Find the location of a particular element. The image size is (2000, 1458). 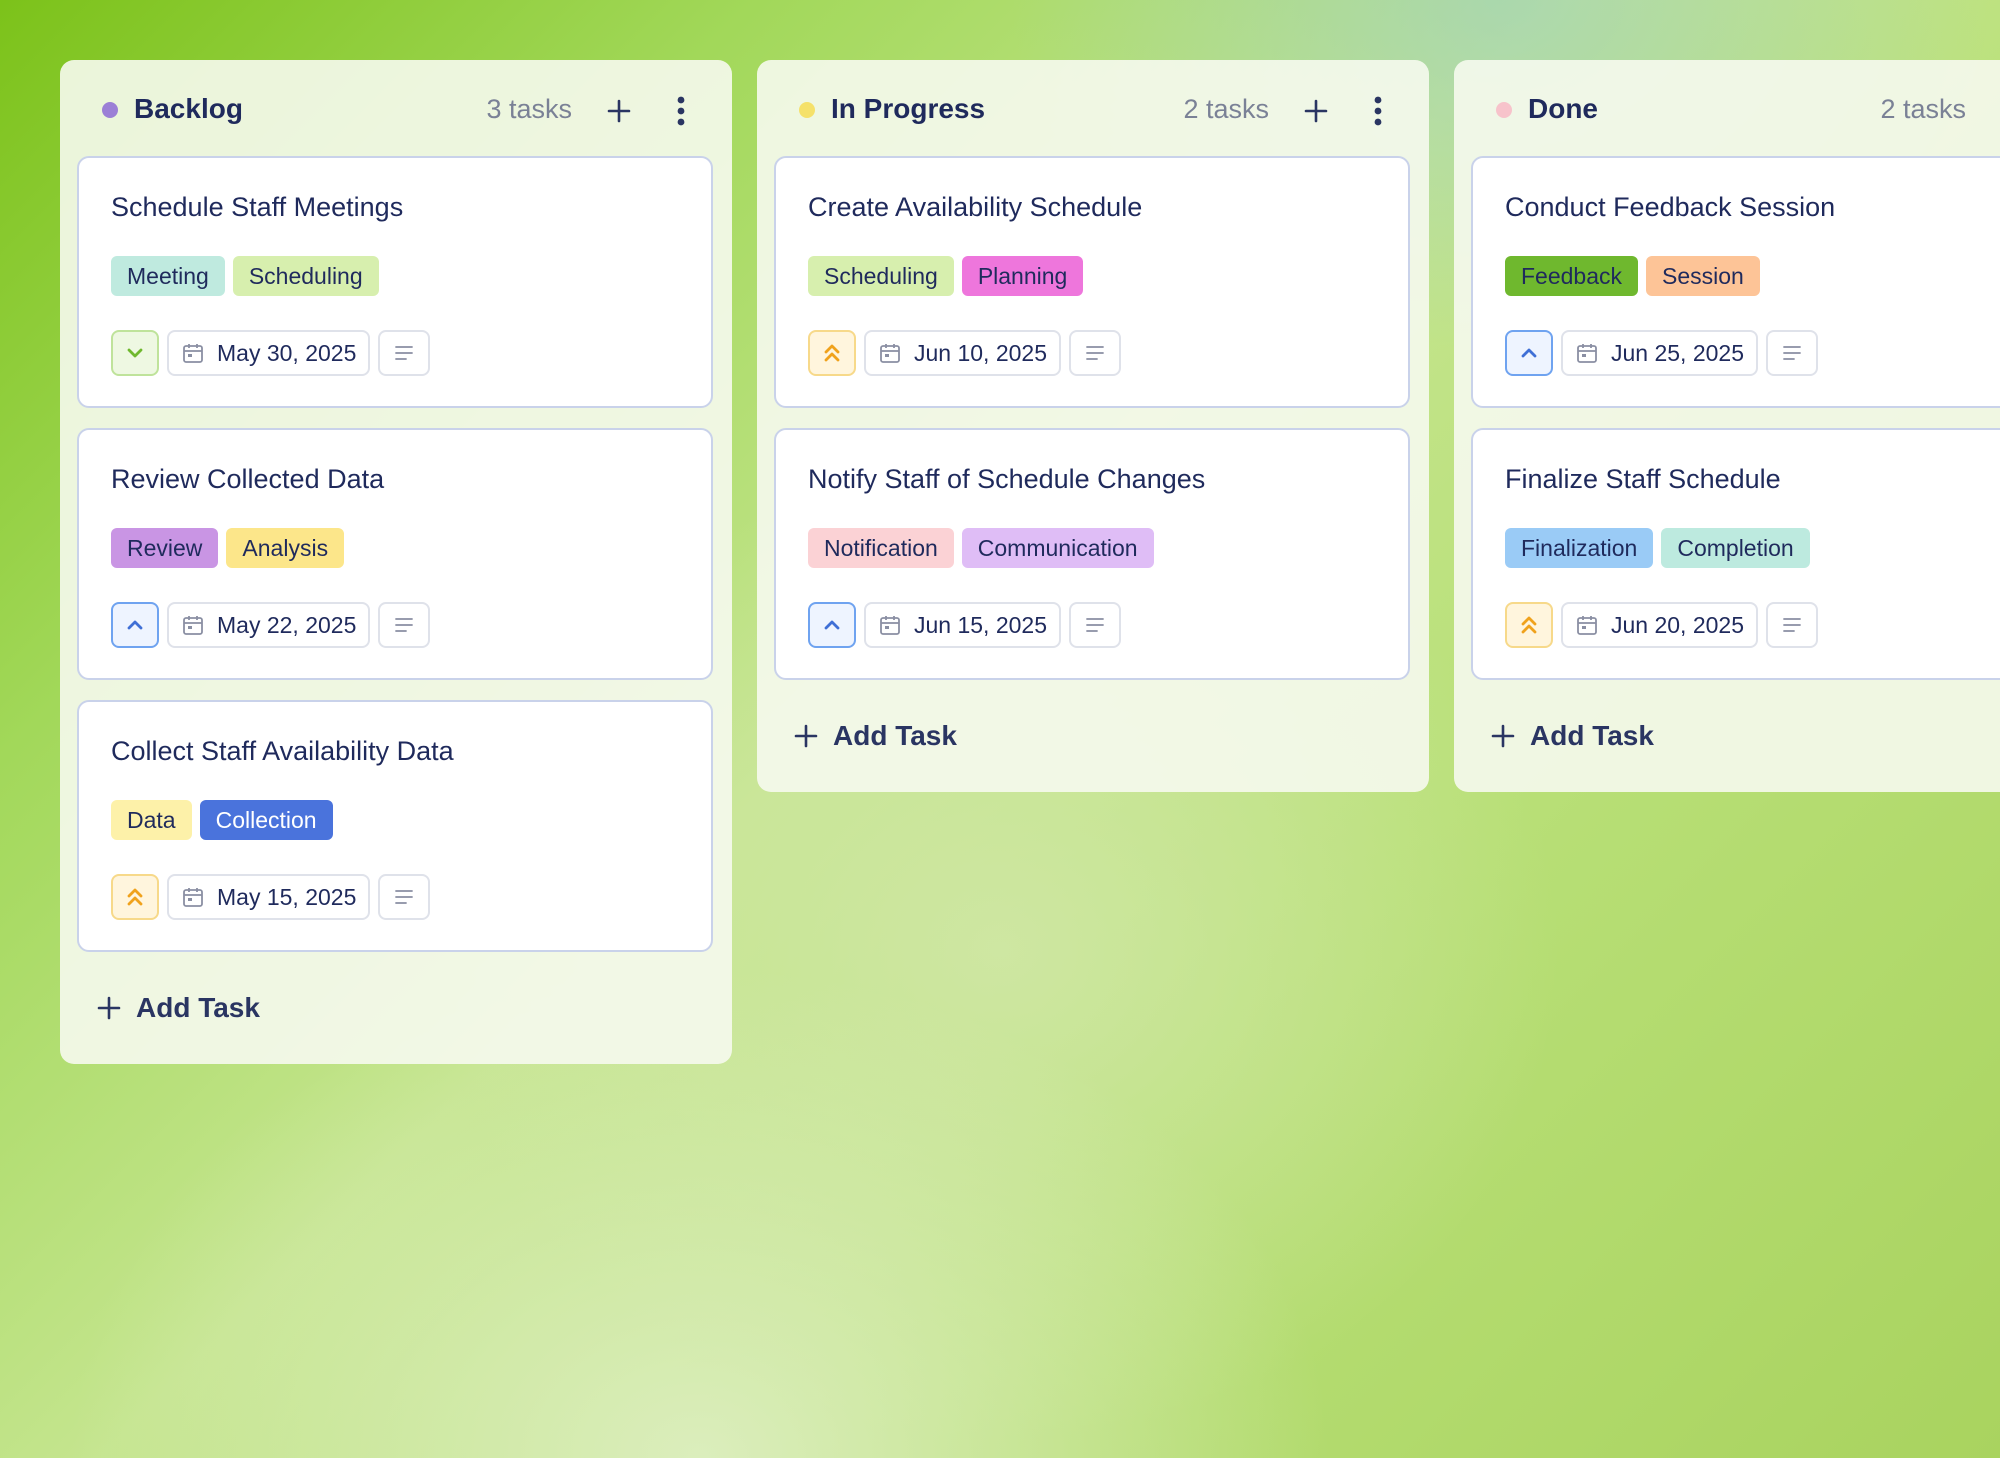

tag-badge: Review is located at coordinates (165, 548).